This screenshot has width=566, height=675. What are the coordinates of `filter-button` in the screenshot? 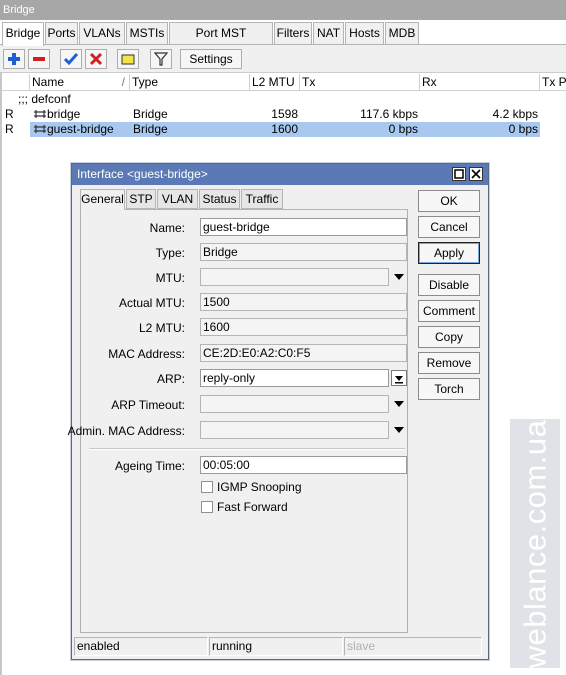 It's located at (161, 59).